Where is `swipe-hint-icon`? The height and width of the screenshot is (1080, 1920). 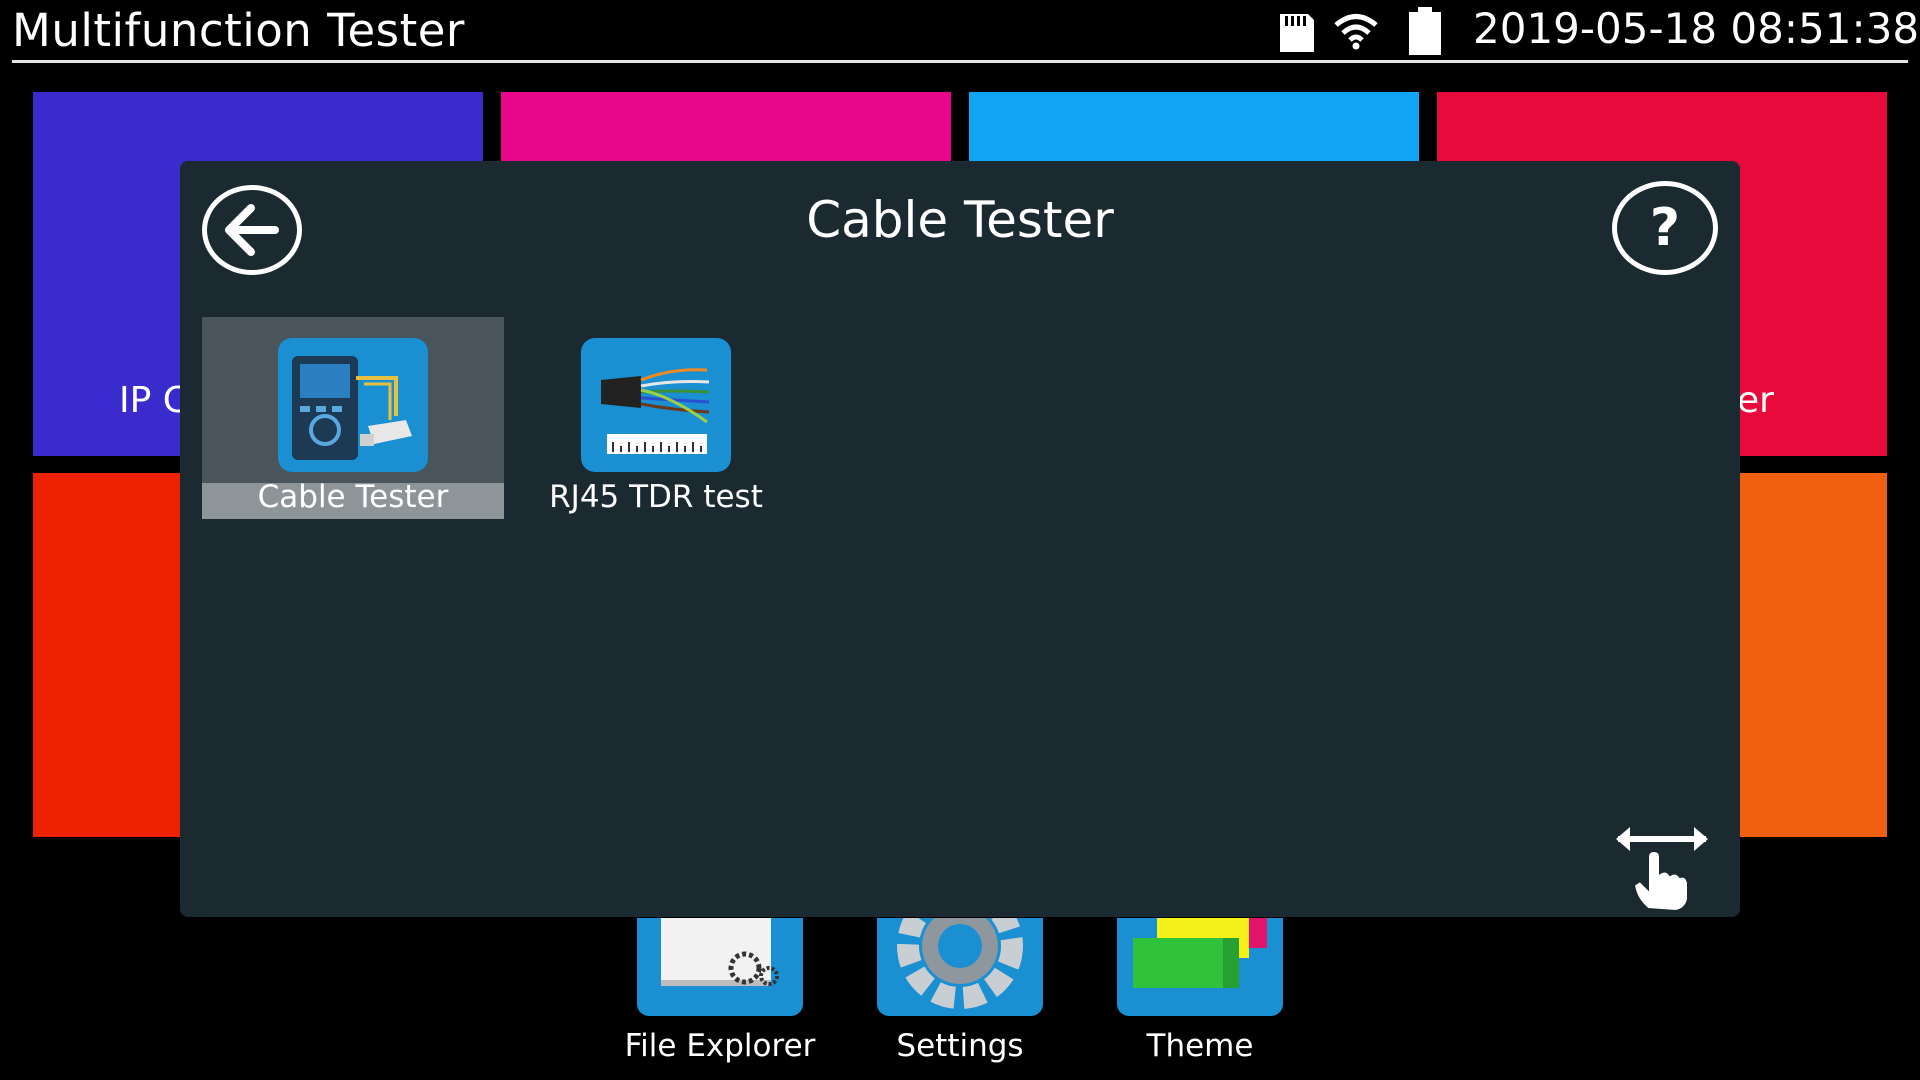
swipe-hint-icon is located at coordinates (1662, 870).